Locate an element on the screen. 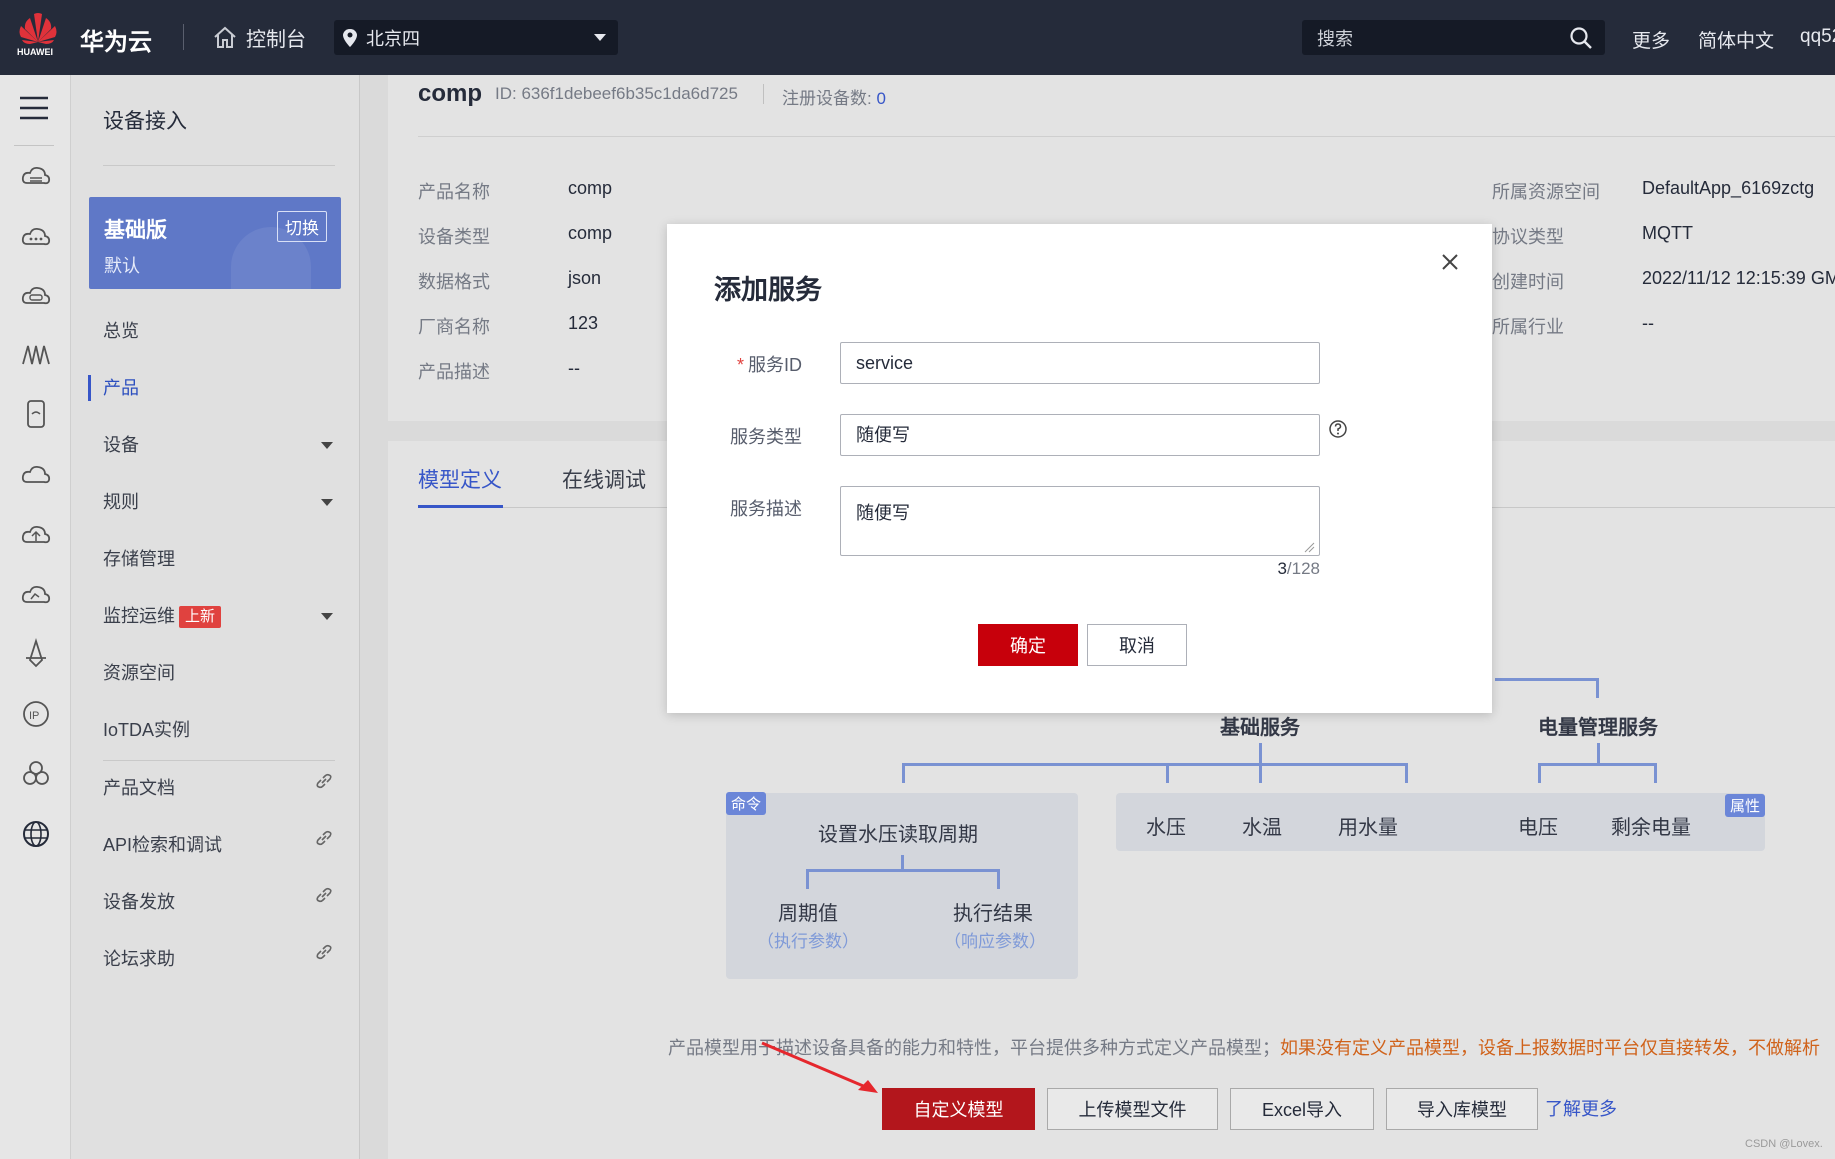  cluster-icon is located at coordinates (36, 774).